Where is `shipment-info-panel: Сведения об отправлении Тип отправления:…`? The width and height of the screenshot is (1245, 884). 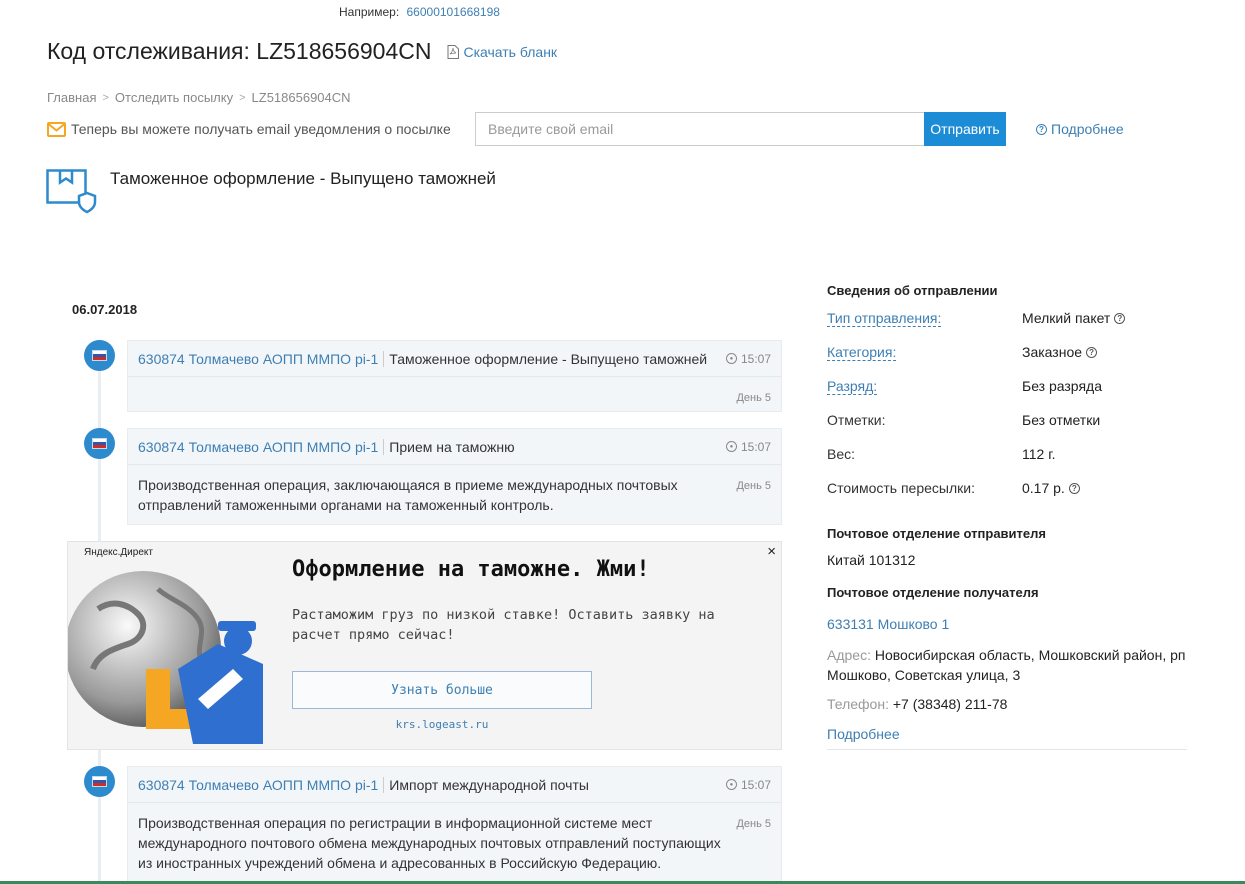 shipment-info-panel: Сведения об отправлении Тип отправления:… is located at coordinates (1007, 398).